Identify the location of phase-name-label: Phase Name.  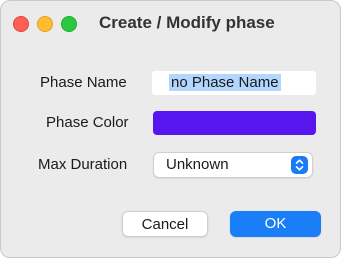
(83, 82).